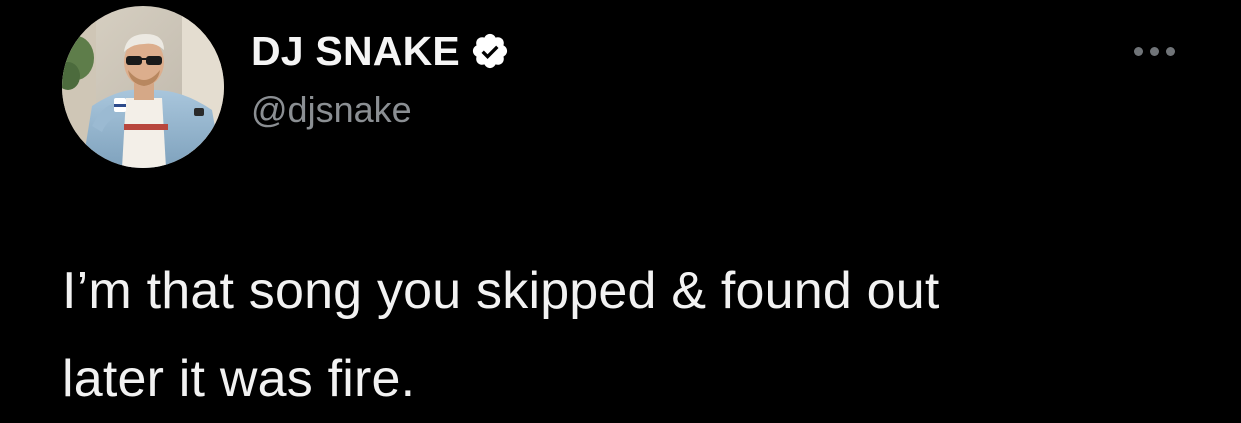 This screenshot has height=423, width=1241. Describe the element at coordinates (380, 110) in the screenshot. I see `author-handle: @djsnake` at that location.